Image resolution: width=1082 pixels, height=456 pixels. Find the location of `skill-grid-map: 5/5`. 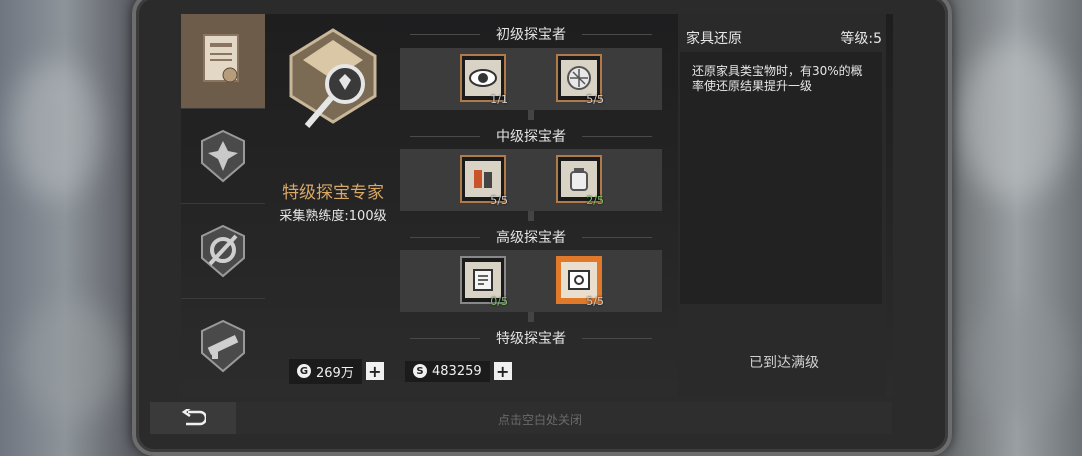

skill-grid-map: 5/5 is located at coordinates (580, 80).